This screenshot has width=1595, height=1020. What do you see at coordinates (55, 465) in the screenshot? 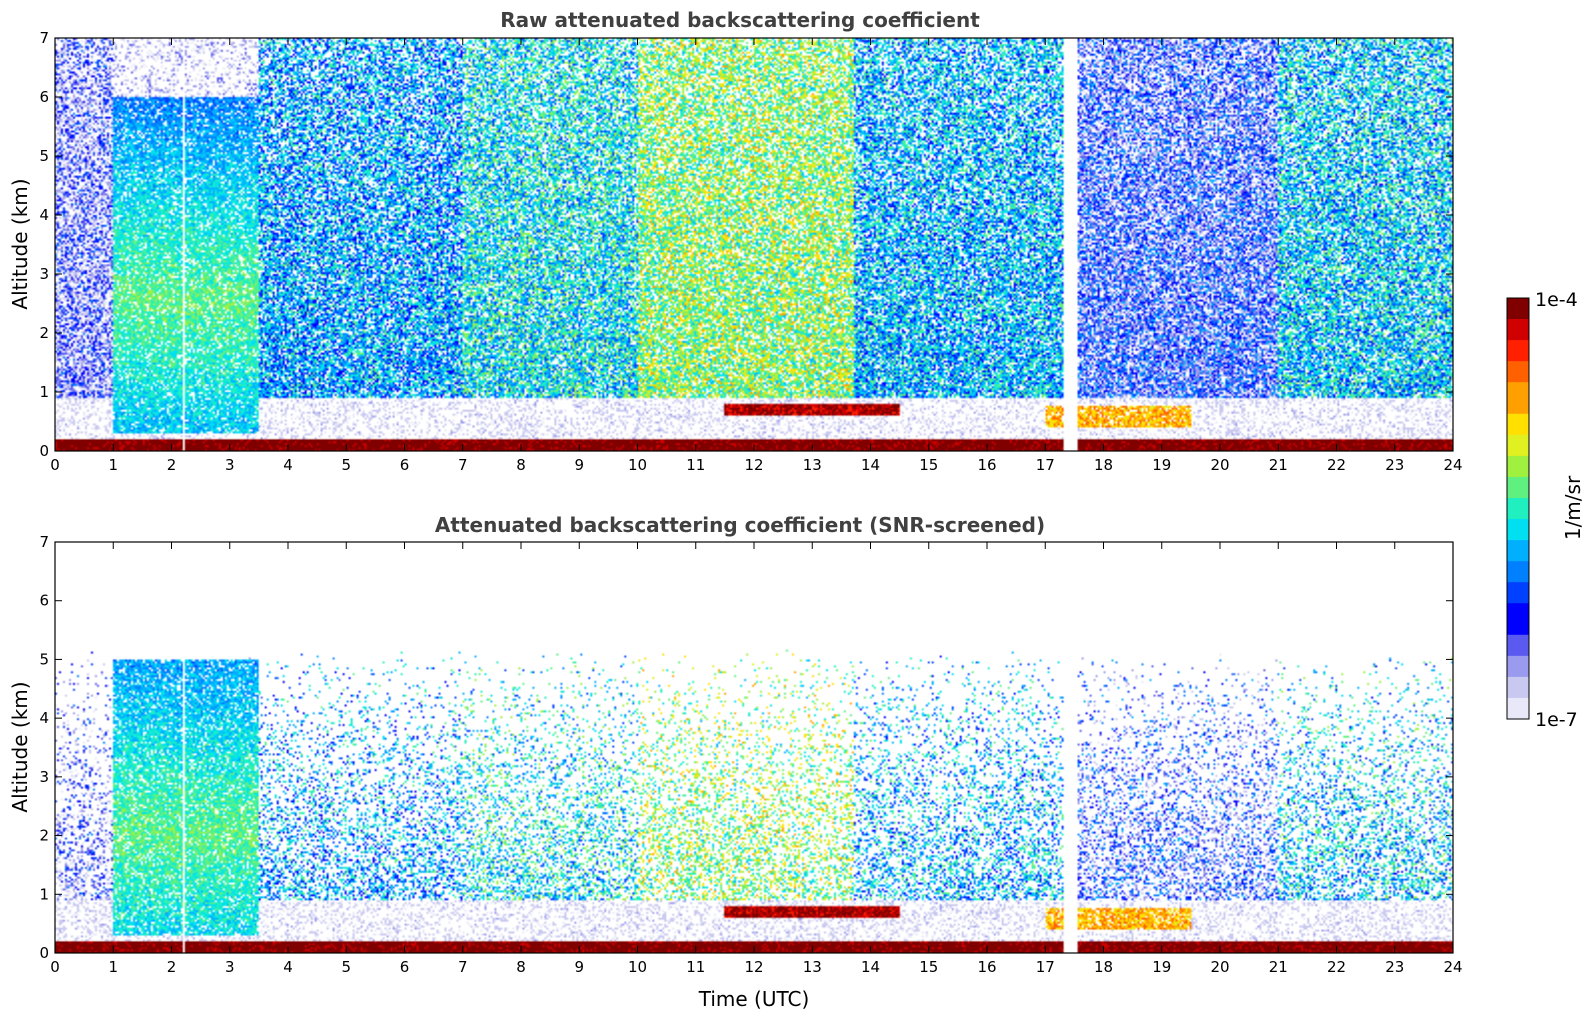
I see `x-tick-label: 0` at bounding box center [55, 465].